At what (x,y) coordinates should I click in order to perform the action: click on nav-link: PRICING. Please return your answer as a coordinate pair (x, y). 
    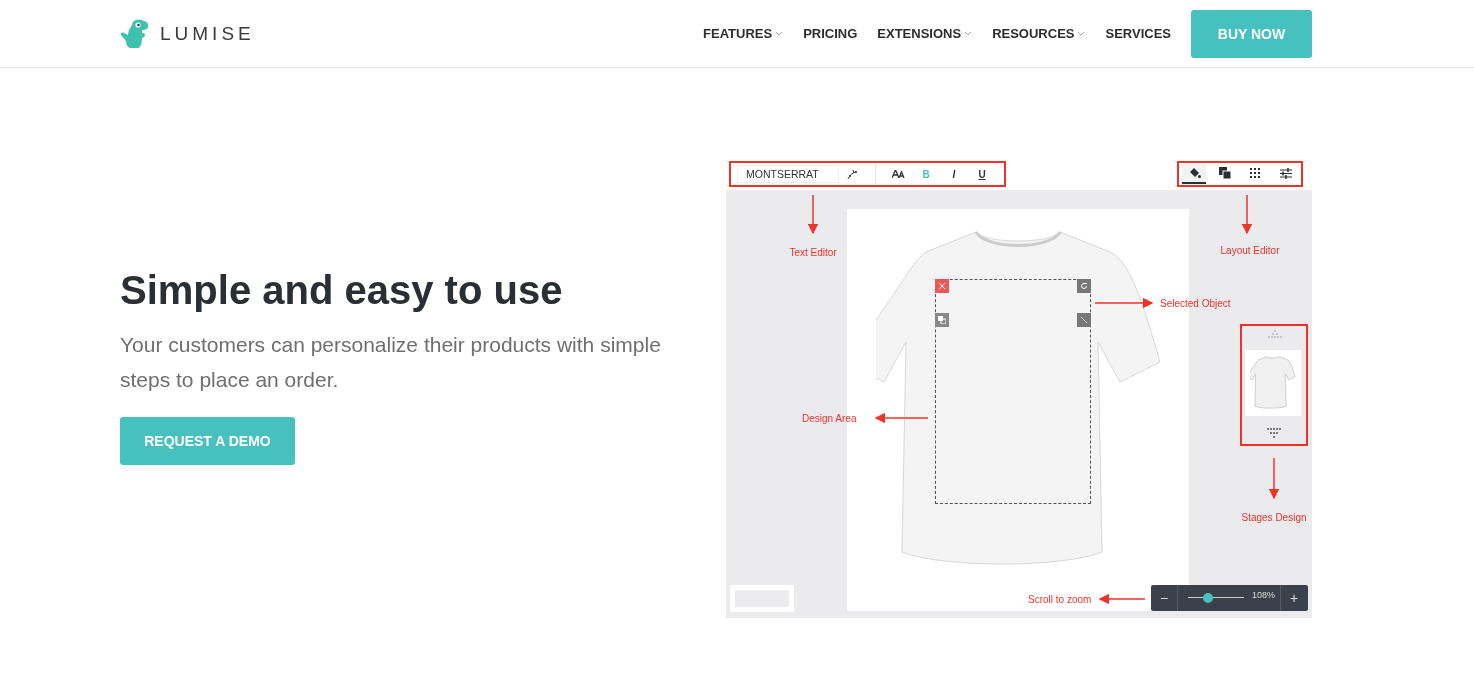
    Looking at the image, I should click on (830, 33).